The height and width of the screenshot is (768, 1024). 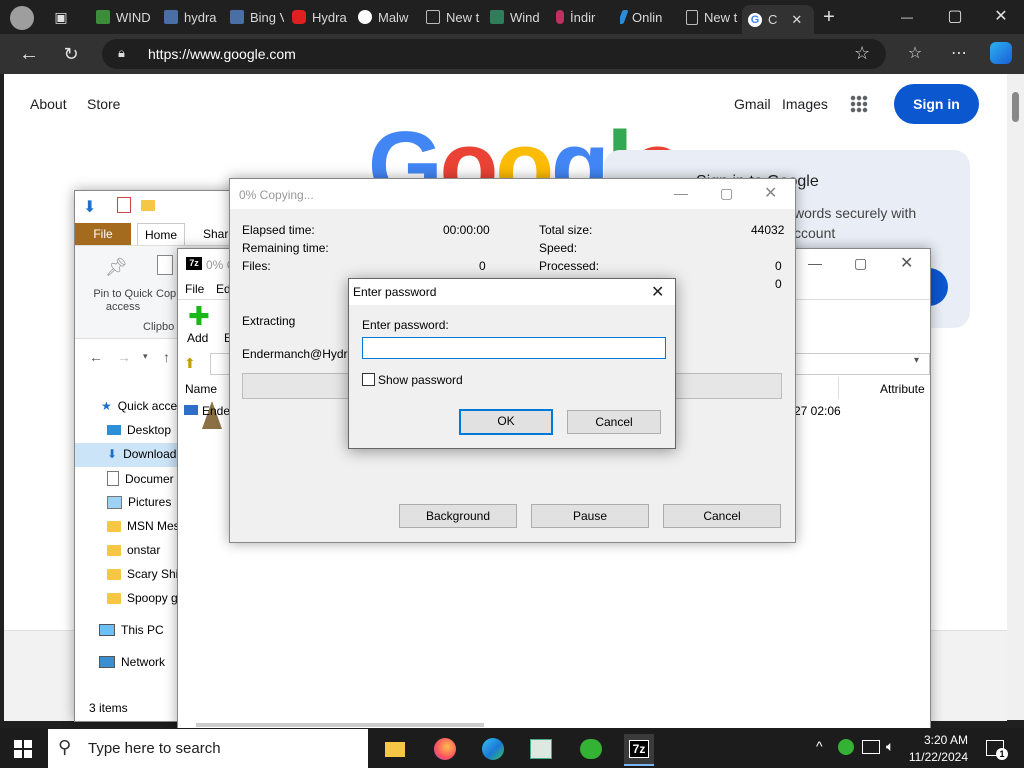 What do you see at coordinates (132, 662) in the screenshot?
I see `nav-network: Network` at bounding box center [132, 662].